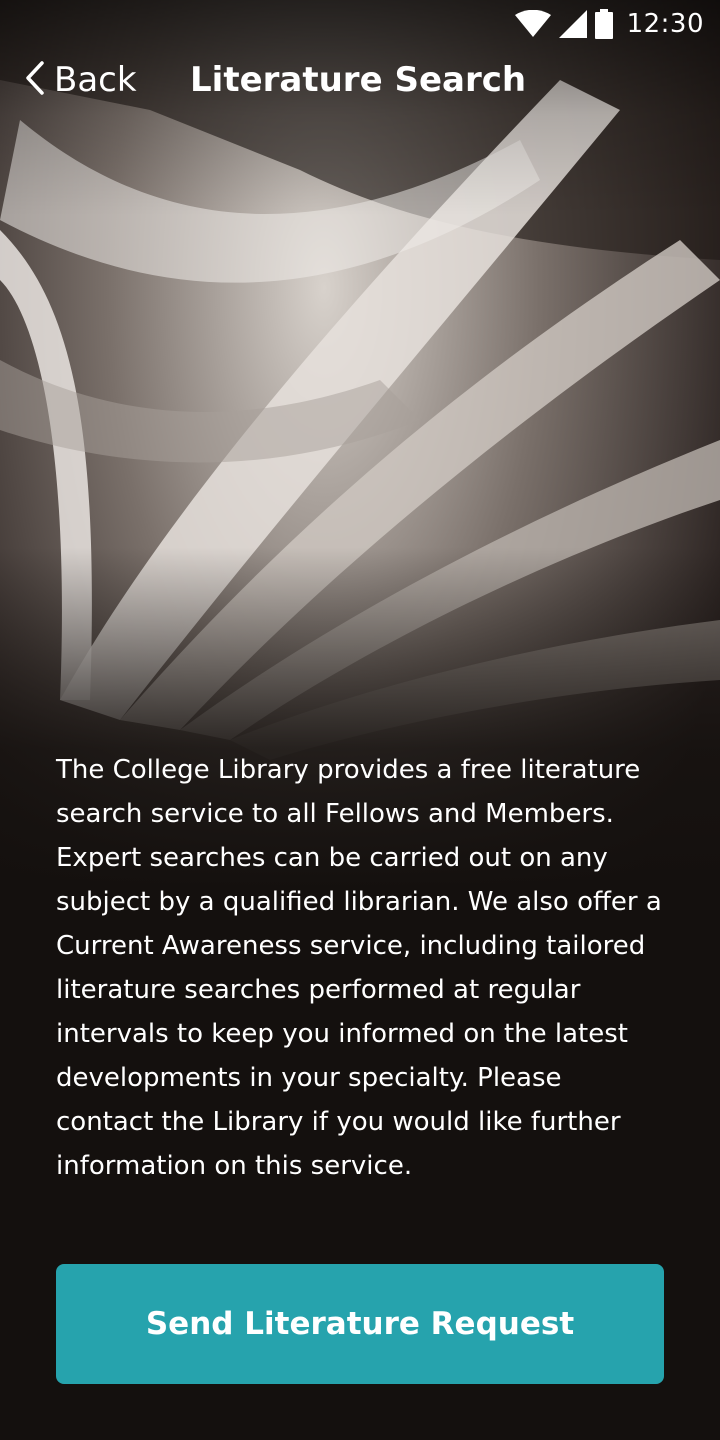 The image size is (720, 1440). I want to click on status-time: 12:30, so click(665, 24).